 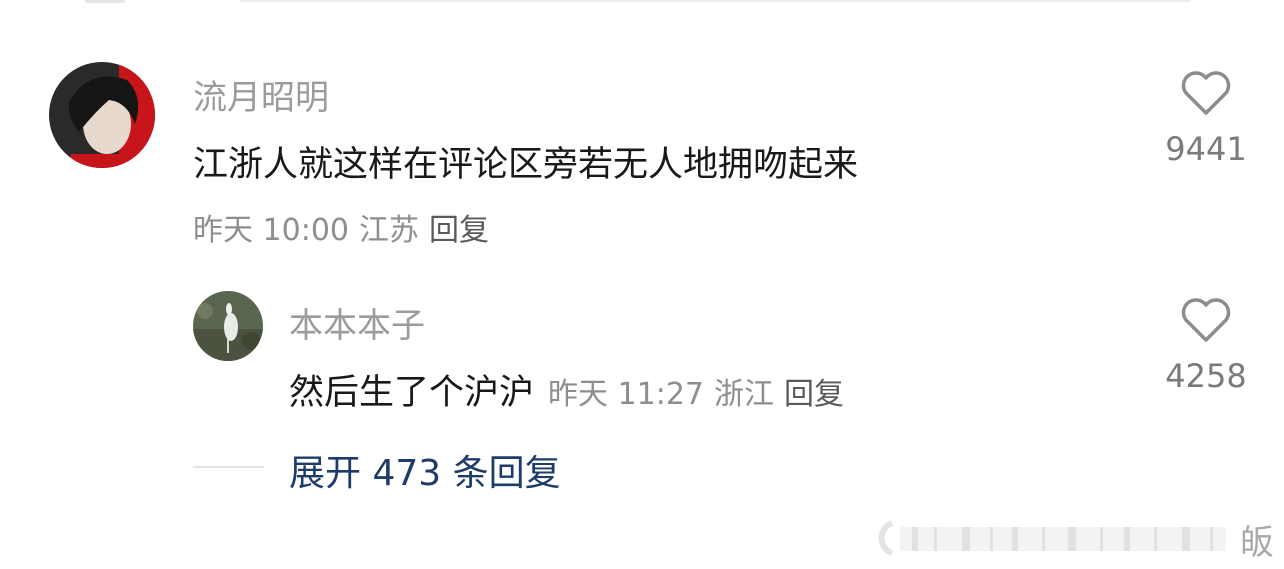 I want to click on avatar, so click(x=102, y=115).